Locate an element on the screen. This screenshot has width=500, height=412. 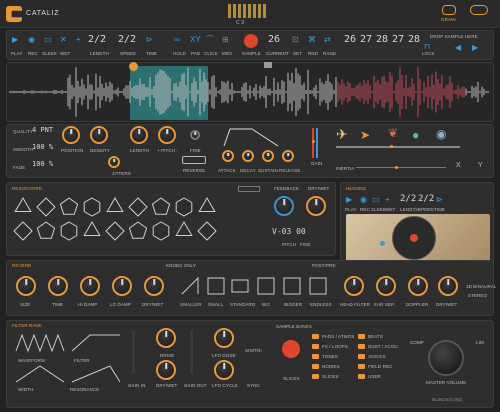
bank-swatch-fieldrec is located at coordinates (361, 366).